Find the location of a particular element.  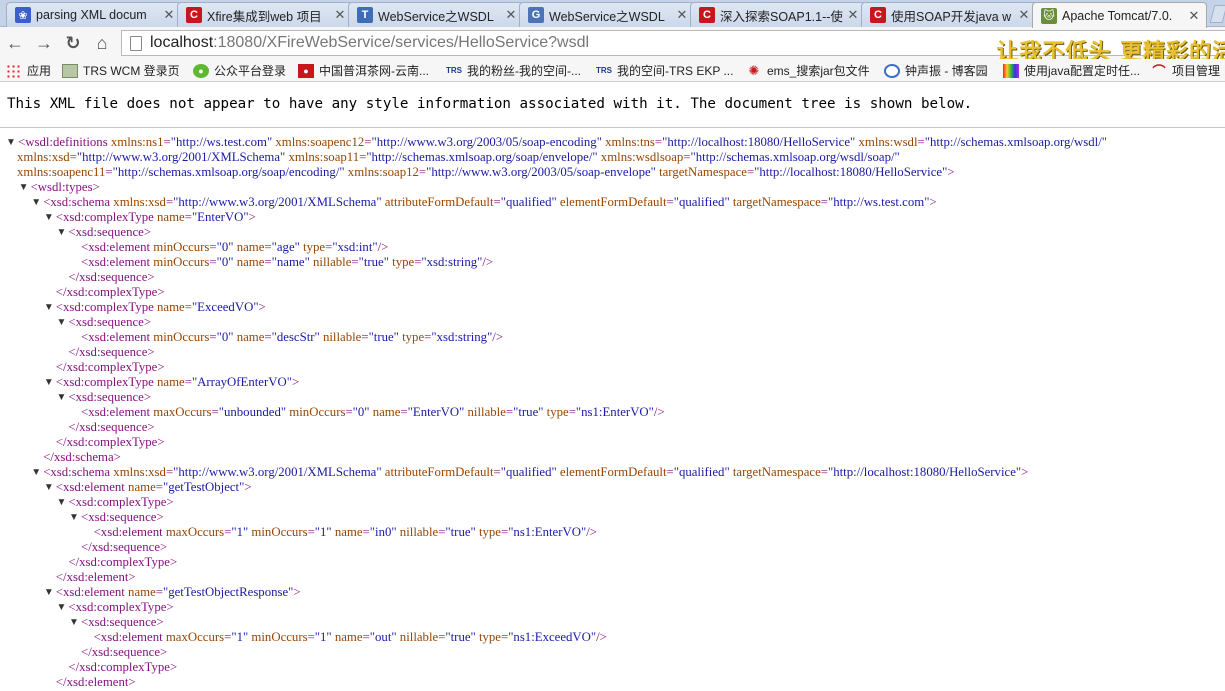

forward-arrow-icon: → is located at coordinates (44, 43).